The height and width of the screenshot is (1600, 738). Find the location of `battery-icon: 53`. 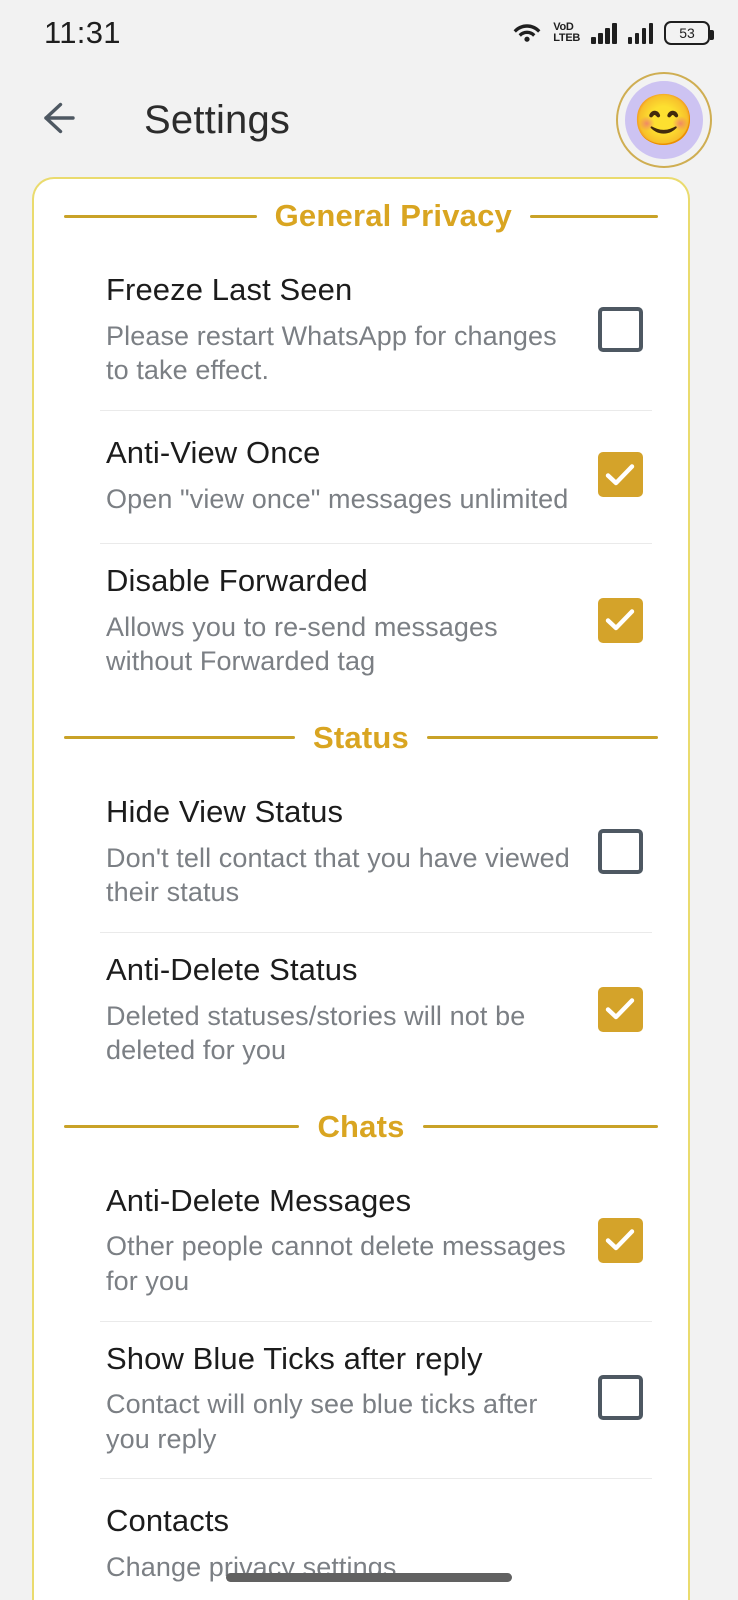

battery-icon: 53 is located at coordinates (689, 33).